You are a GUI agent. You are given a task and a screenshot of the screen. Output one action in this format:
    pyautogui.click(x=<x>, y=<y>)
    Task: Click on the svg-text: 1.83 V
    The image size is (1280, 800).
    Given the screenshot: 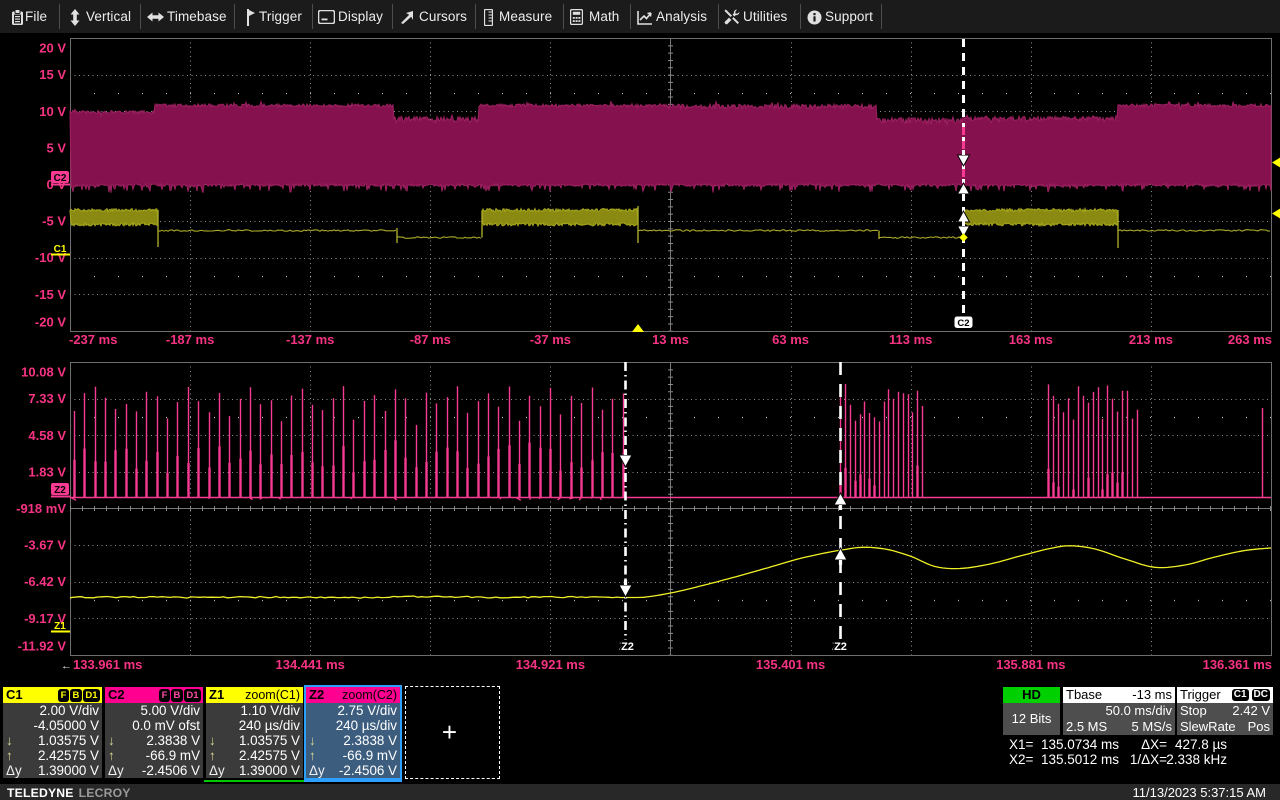 What is the action you would take?
    pyautogui.click(x=47, y=471)
    